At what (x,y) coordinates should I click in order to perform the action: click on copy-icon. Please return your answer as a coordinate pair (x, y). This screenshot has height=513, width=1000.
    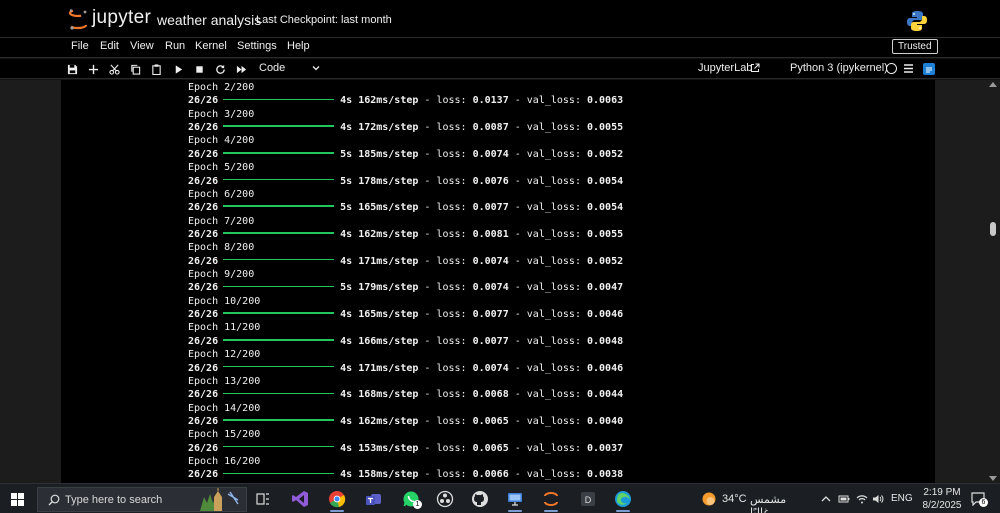
    Looking at the image, I should click on (135, 69).